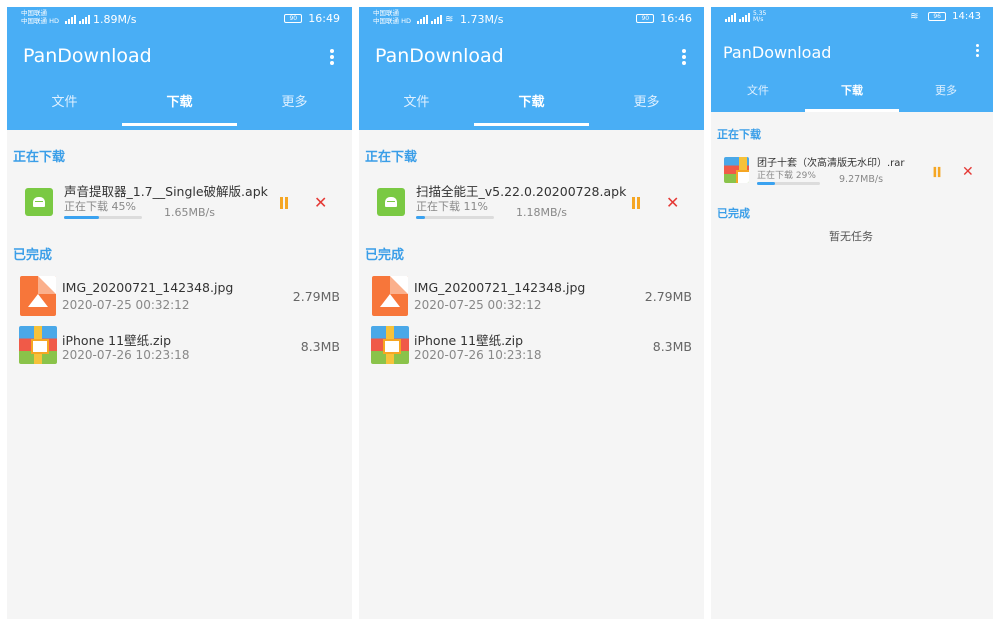 This screenshot has height=626, width=1000. Describe the element at coordinates (100, 206) in the screenshot. I see `download-status: 正在下载 45%` at that location.